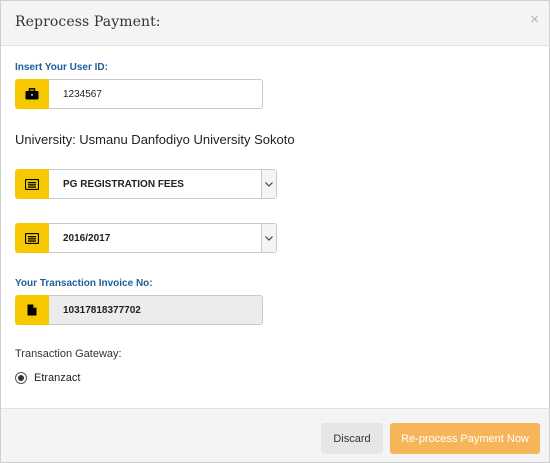  Describe the element at coordinates (275, 435) in the screenshot. I see `modal-footer: Discard Re-process Payment Now` at that location.